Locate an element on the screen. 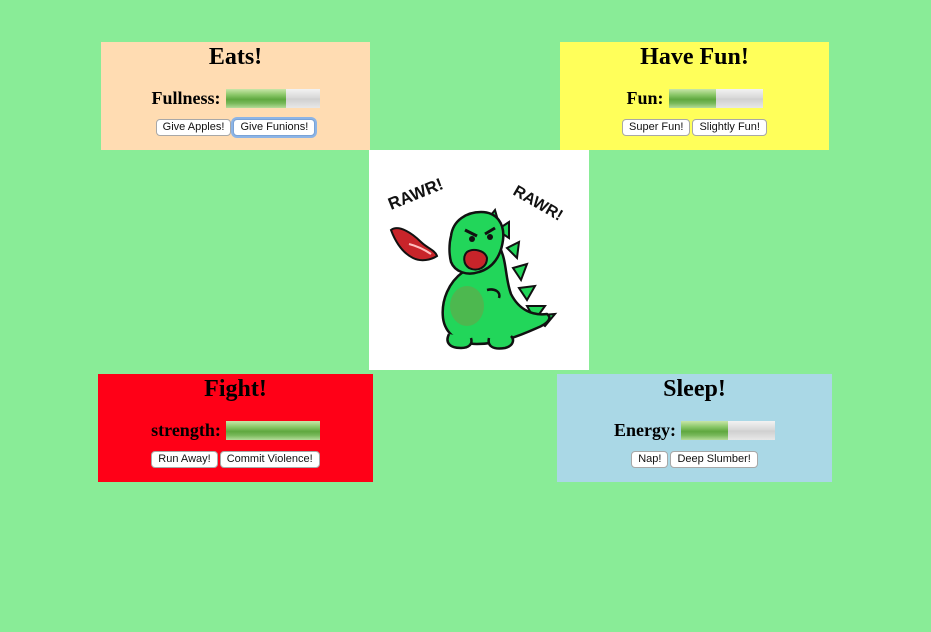 This screenshot has width=931, height=632. sleep-buttons: Nap! Deep Slumber! is located at coordinates (694, 459).